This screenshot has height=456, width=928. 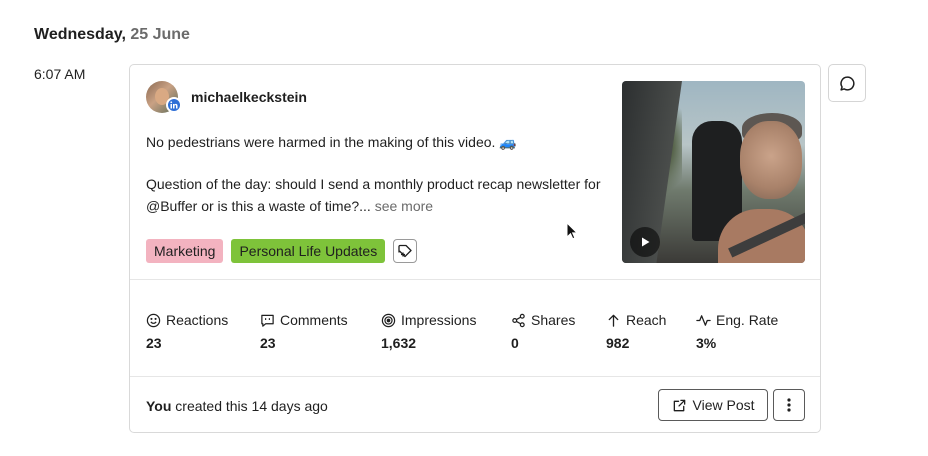 What do you see at coordinates (80, 34) in the screenshot?
I see `date-weekday: Wednesday,` at bounding box center [80, 34].